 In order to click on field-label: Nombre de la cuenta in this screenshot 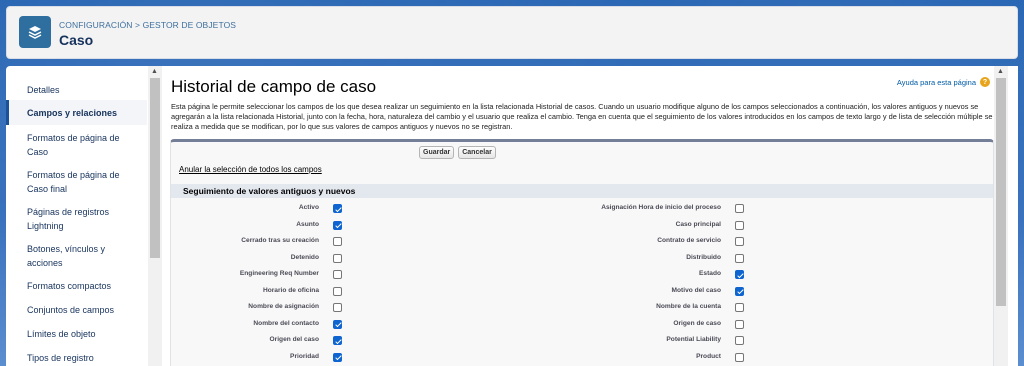, I will do `click(688, 306)`.